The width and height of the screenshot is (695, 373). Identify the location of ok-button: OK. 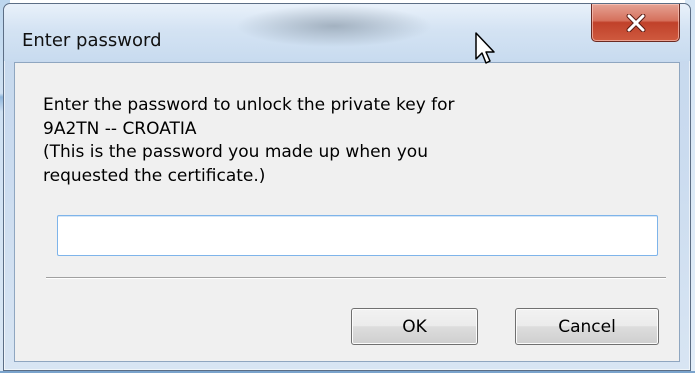
(414, 326).